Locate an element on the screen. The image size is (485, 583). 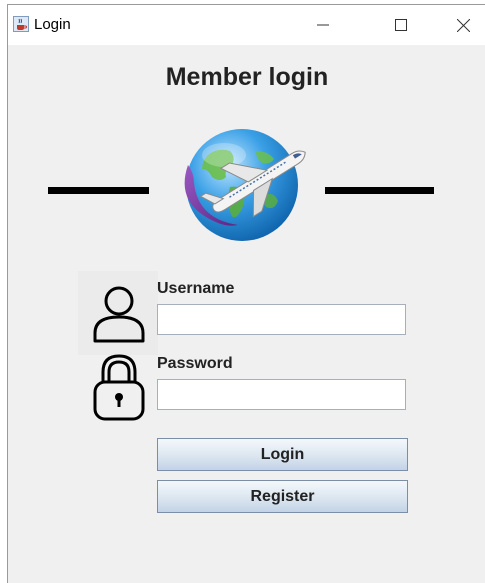
username-field is located at coordinates (281, 319).